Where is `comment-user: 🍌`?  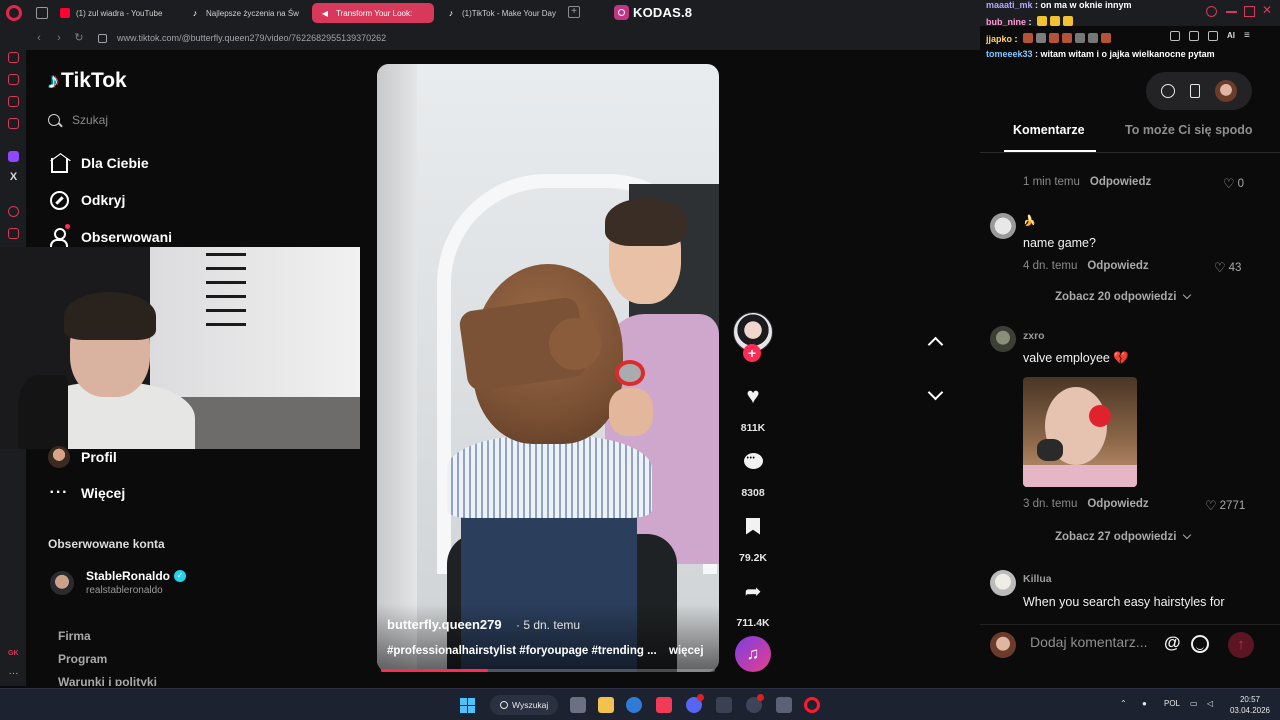 comment-user: 🍌 is located at coordinates (1029, 220).